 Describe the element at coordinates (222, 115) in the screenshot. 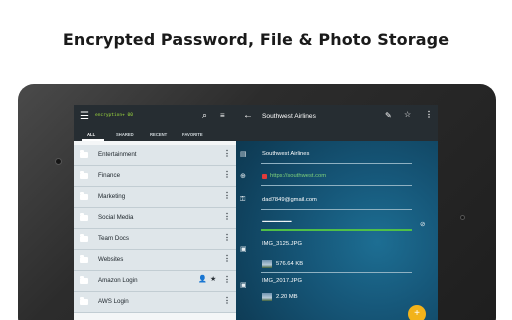

I see `view-list-icon: ≡` at that location.